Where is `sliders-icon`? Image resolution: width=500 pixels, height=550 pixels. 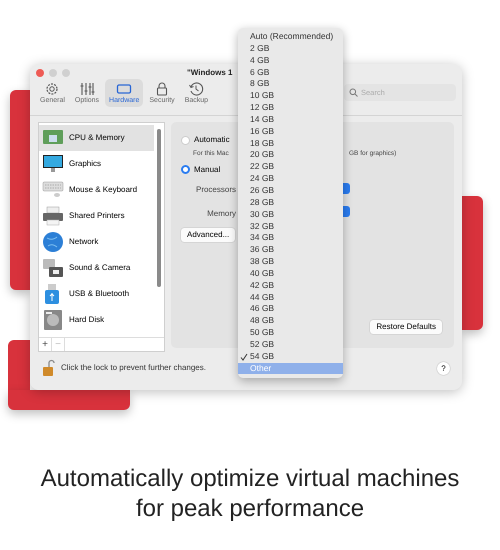 sliders-icon is located at coordinates (86, 89).